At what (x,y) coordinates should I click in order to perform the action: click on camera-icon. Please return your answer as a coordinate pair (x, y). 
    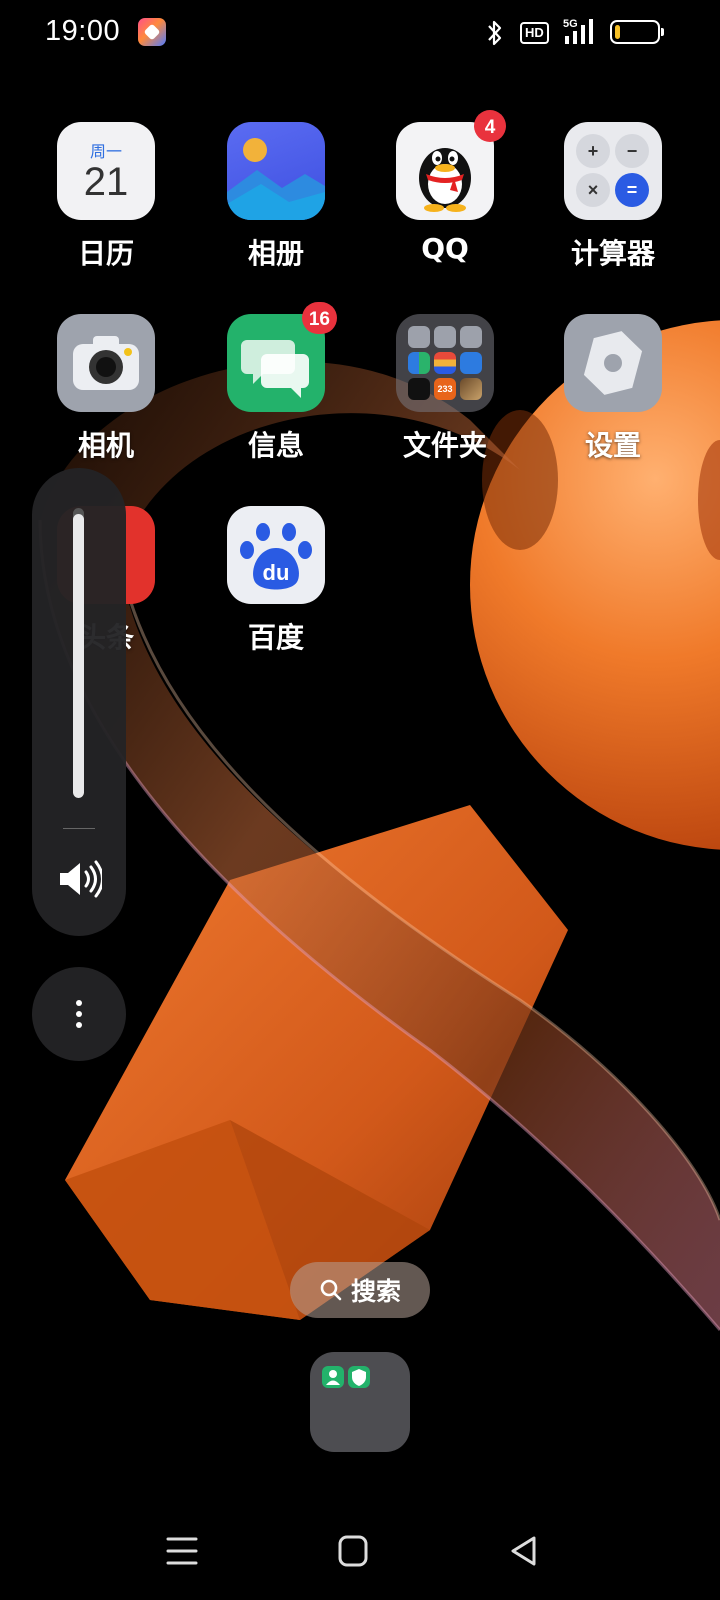
    Looking at the image, I should click on (106, 363).